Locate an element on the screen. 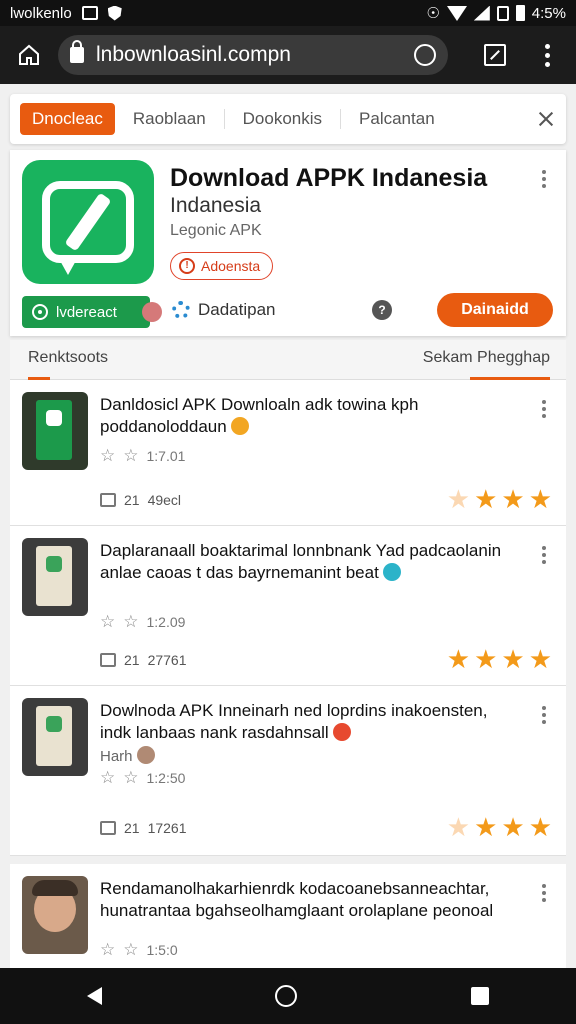  signal-icon is located at coordinates (481, 13).